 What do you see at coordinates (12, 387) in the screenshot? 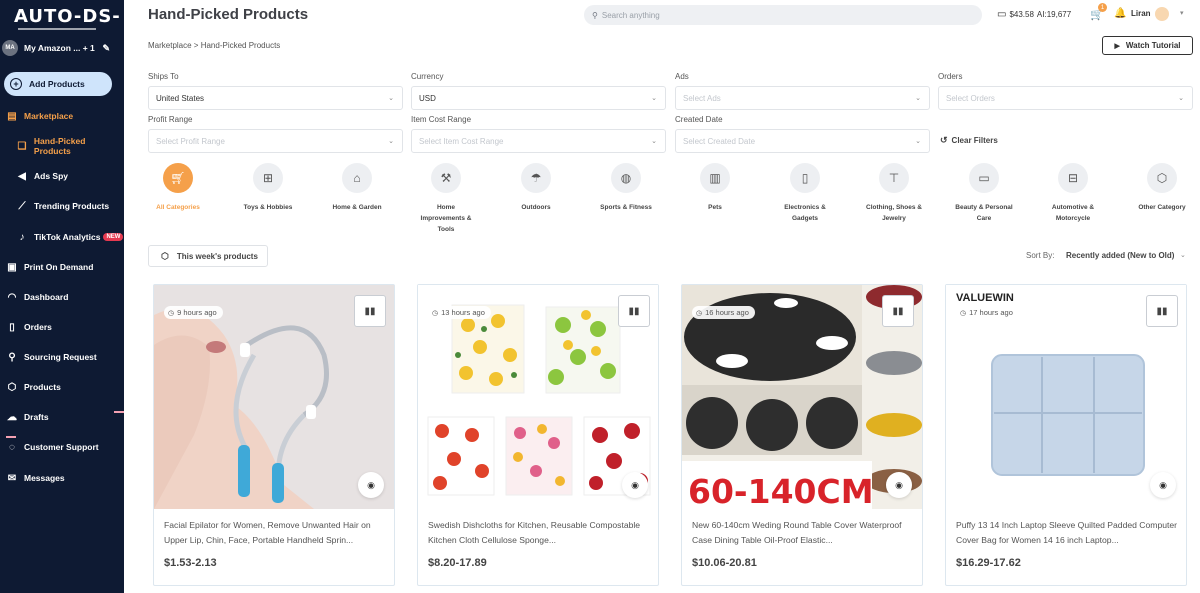
I see `box-icon: ⬡` at bounding box center [12, 387].